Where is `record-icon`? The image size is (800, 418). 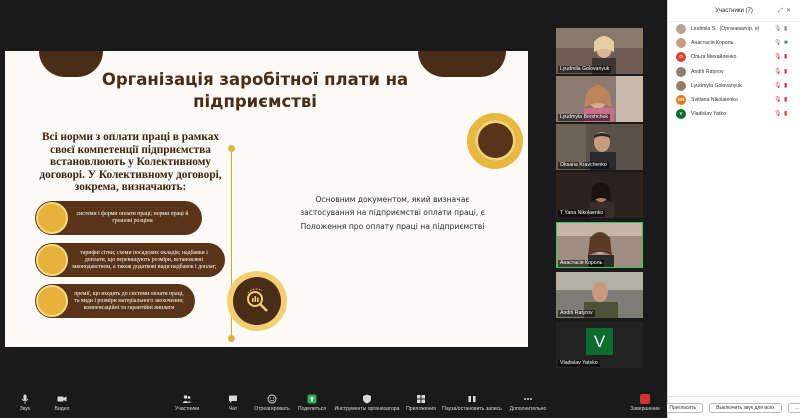 record-icon is located at coordinates (472, 399).